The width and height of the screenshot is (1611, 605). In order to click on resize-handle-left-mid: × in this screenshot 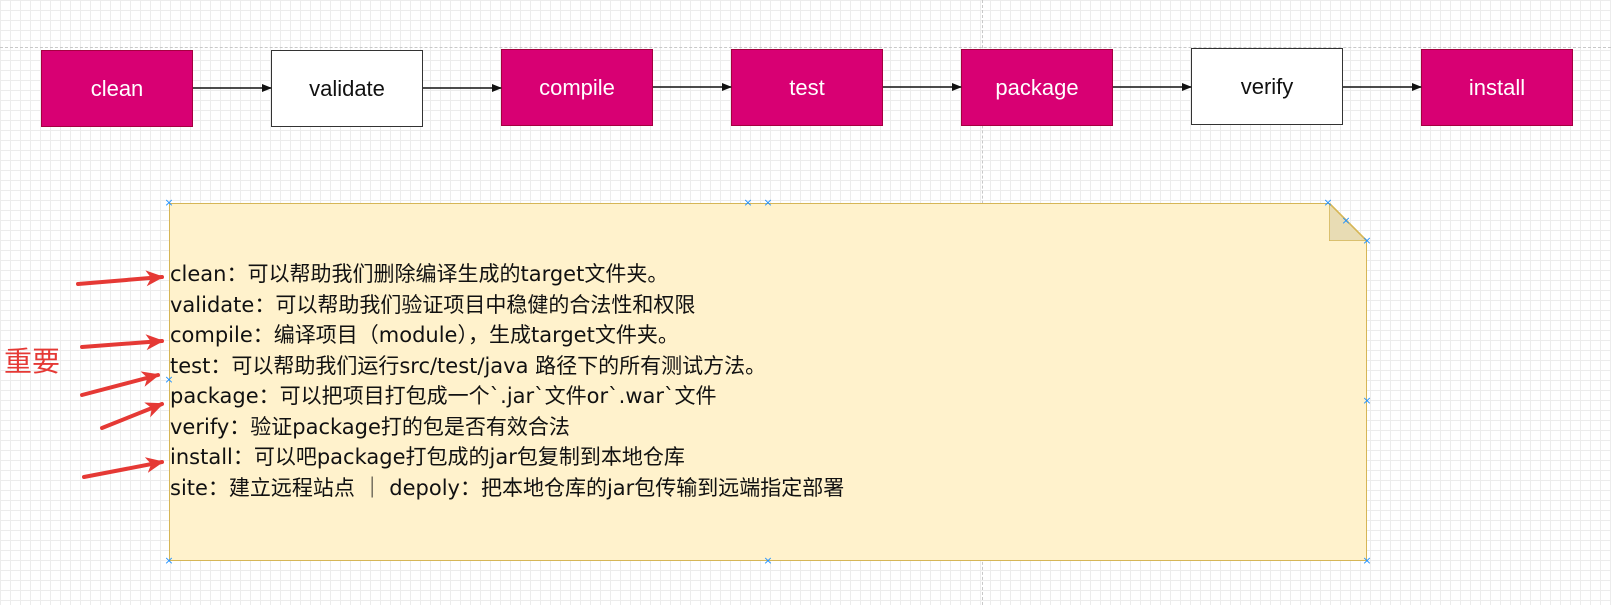, I will do `click(169, 379)`.